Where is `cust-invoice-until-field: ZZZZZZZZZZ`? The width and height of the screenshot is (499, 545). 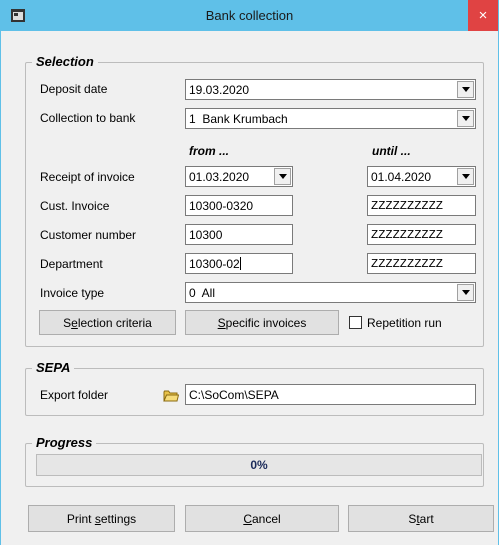
cust-invoice-until-field: ZZZZZZZZZZ is located at coordinates (421, 205).